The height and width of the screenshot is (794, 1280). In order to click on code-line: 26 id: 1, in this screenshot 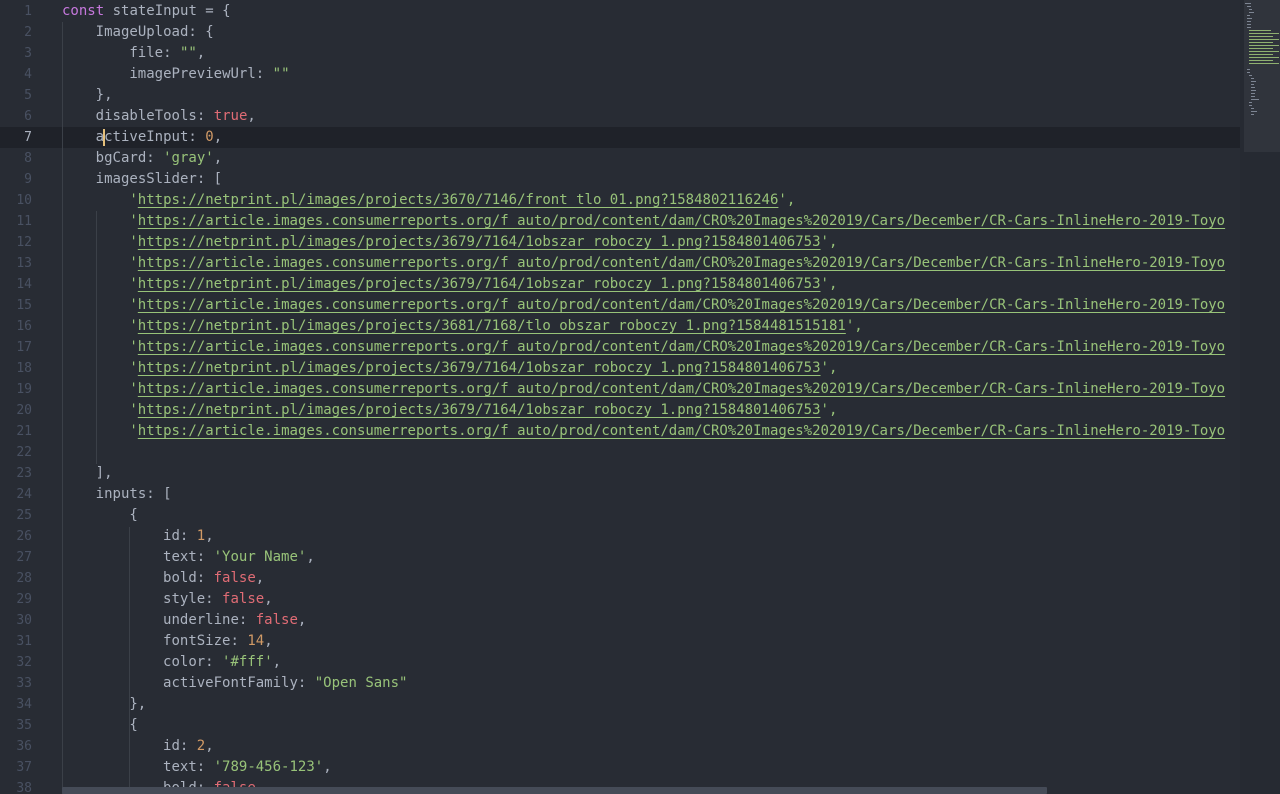, I will do `click(620, 536)`.